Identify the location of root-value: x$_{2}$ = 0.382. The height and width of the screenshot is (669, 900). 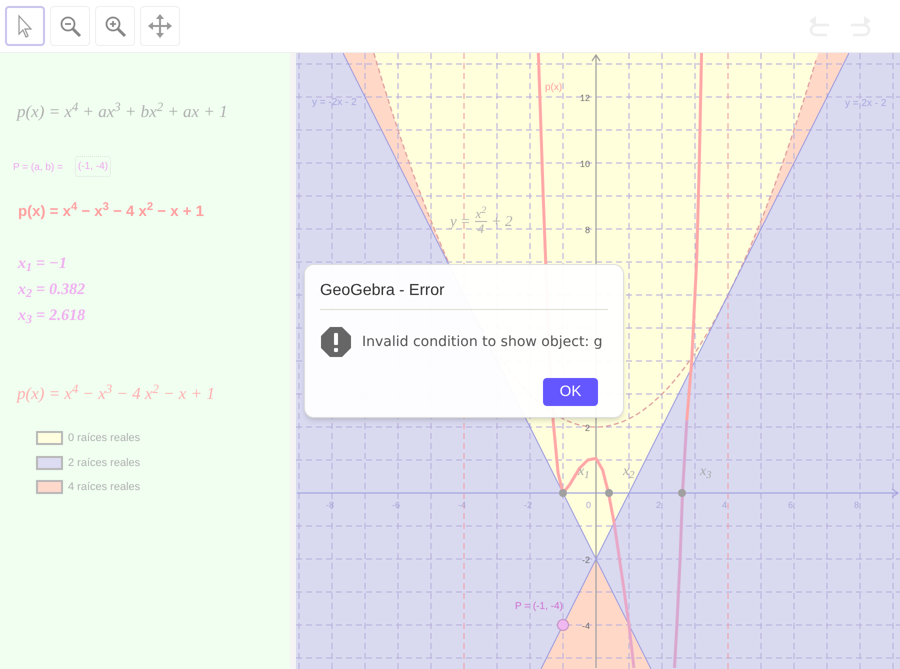
(52, 291).